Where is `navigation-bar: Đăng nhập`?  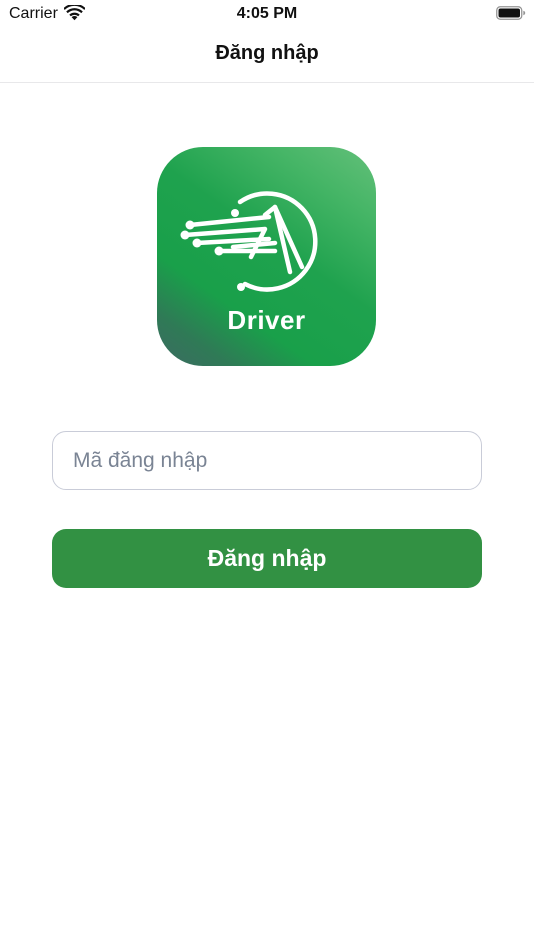
navigation-bar: Đăng nhập is located at coordinates (267, 55).